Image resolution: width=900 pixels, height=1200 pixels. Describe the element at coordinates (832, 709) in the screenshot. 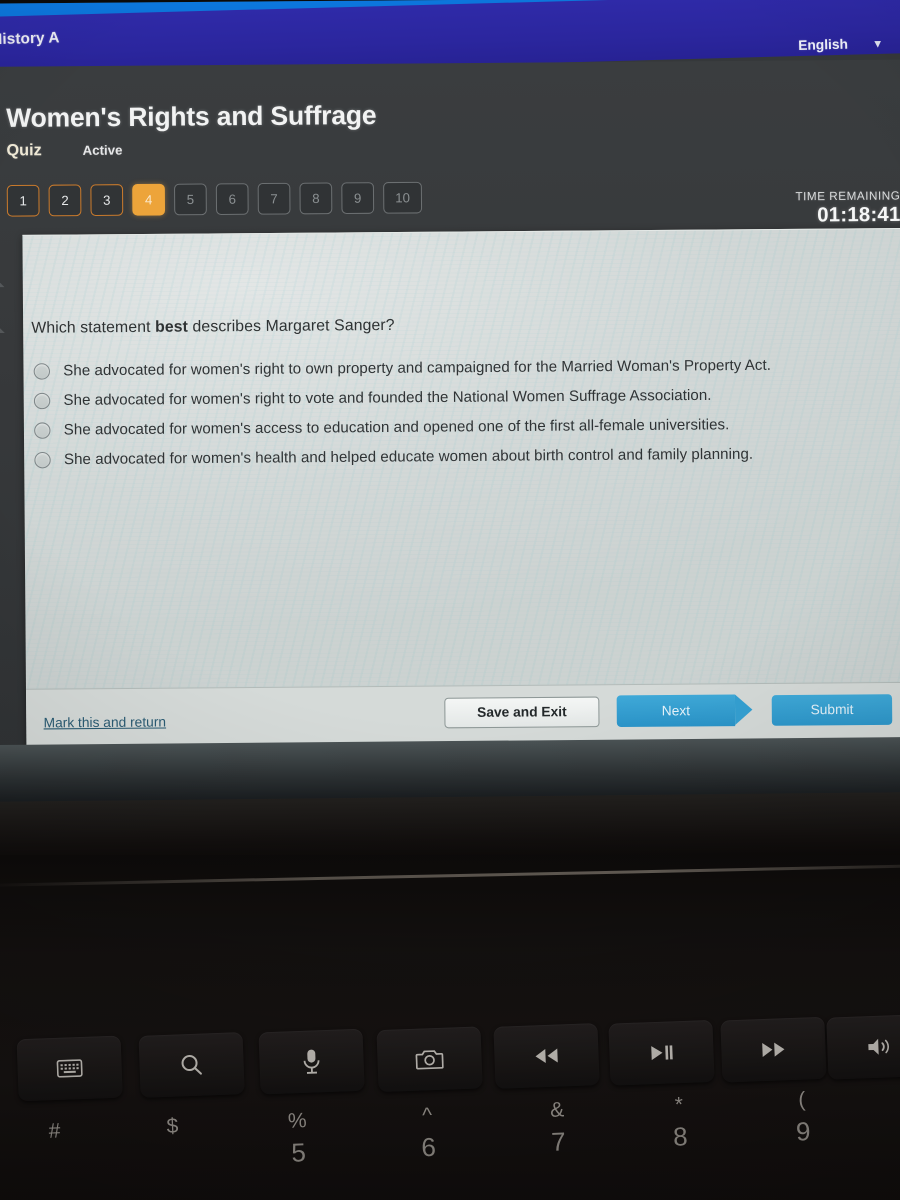

I see `submit-button: Submit` at that location.